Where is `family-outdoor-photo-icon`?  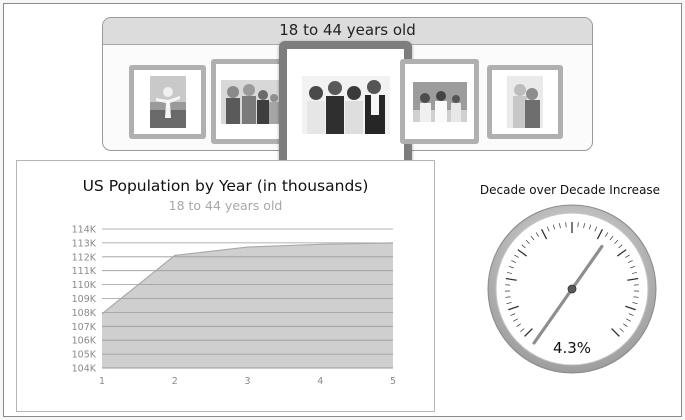 family-outdoor-photo-icon is located at coordinates (439, 101).